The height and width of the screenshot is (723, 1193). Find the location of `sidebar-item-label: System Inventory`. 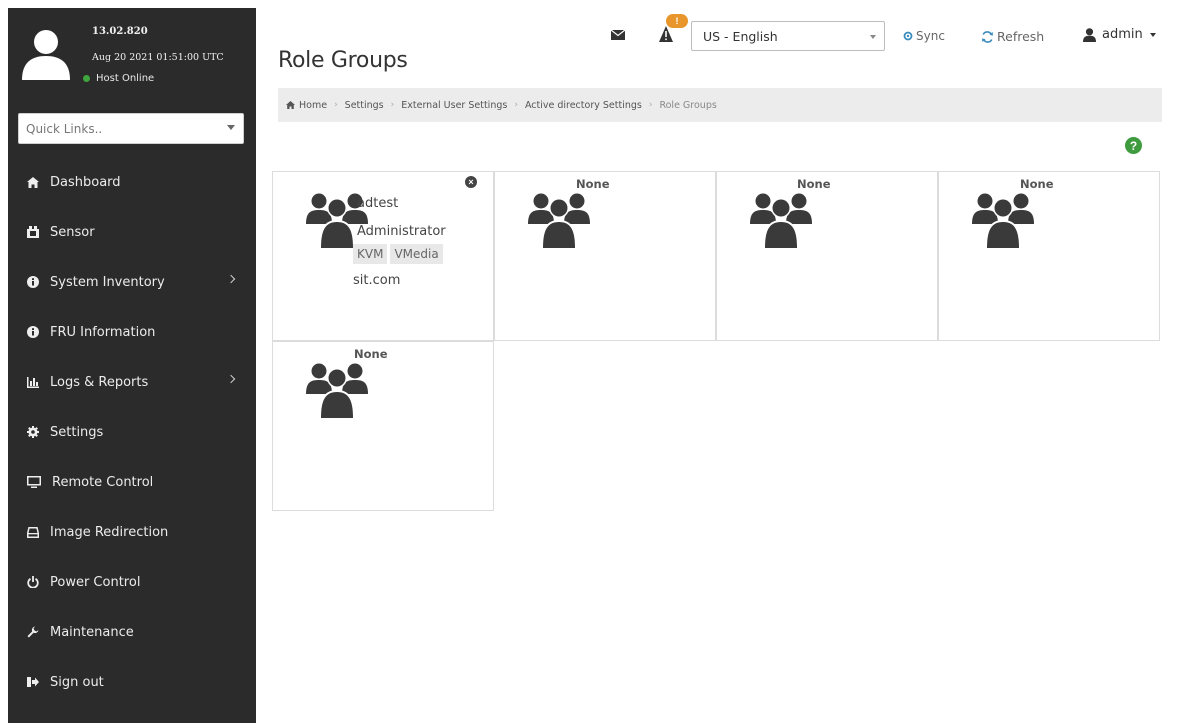

sidebar-item-label: System Inventory is located at coordinates (107, 282).